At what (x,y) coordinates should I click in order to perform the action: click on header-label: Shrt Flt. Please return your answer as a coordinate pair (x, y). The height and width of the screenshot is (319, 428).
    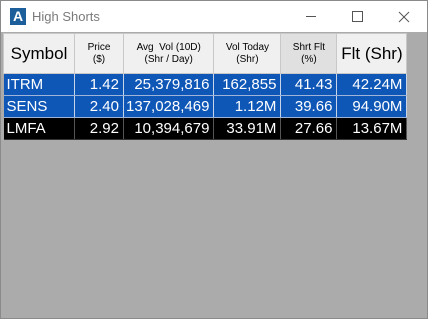
    Looking at the image, I should click on (309, 47).